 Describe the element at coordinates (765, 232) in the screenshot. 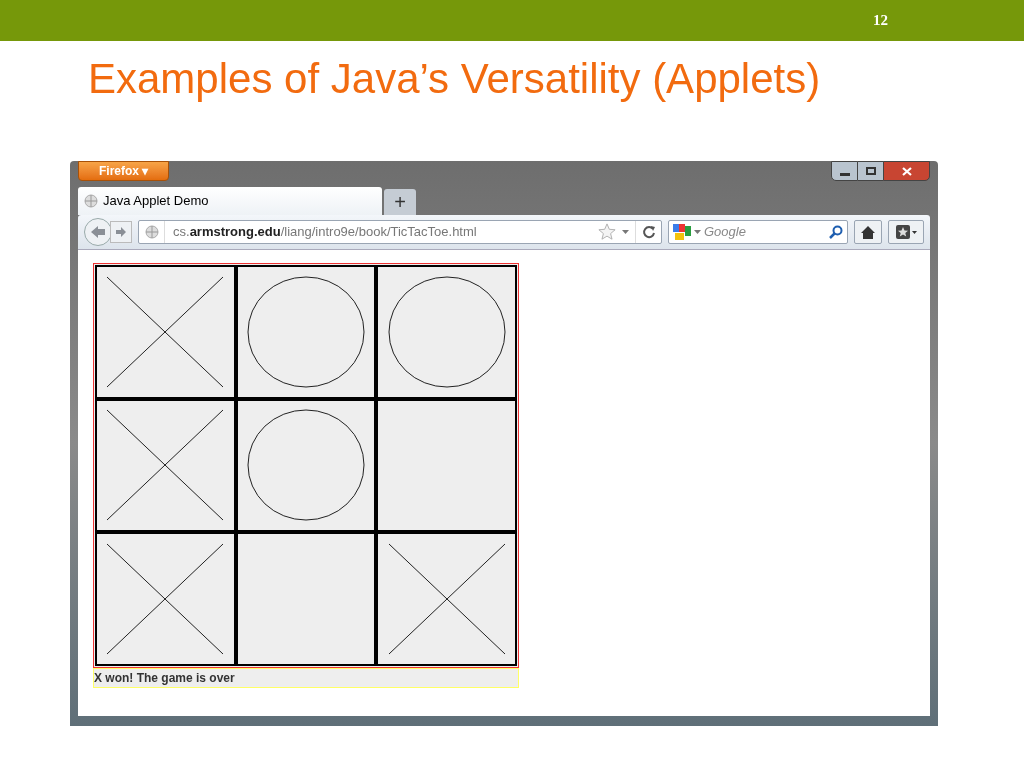

I see `search-input: Google` at that location.